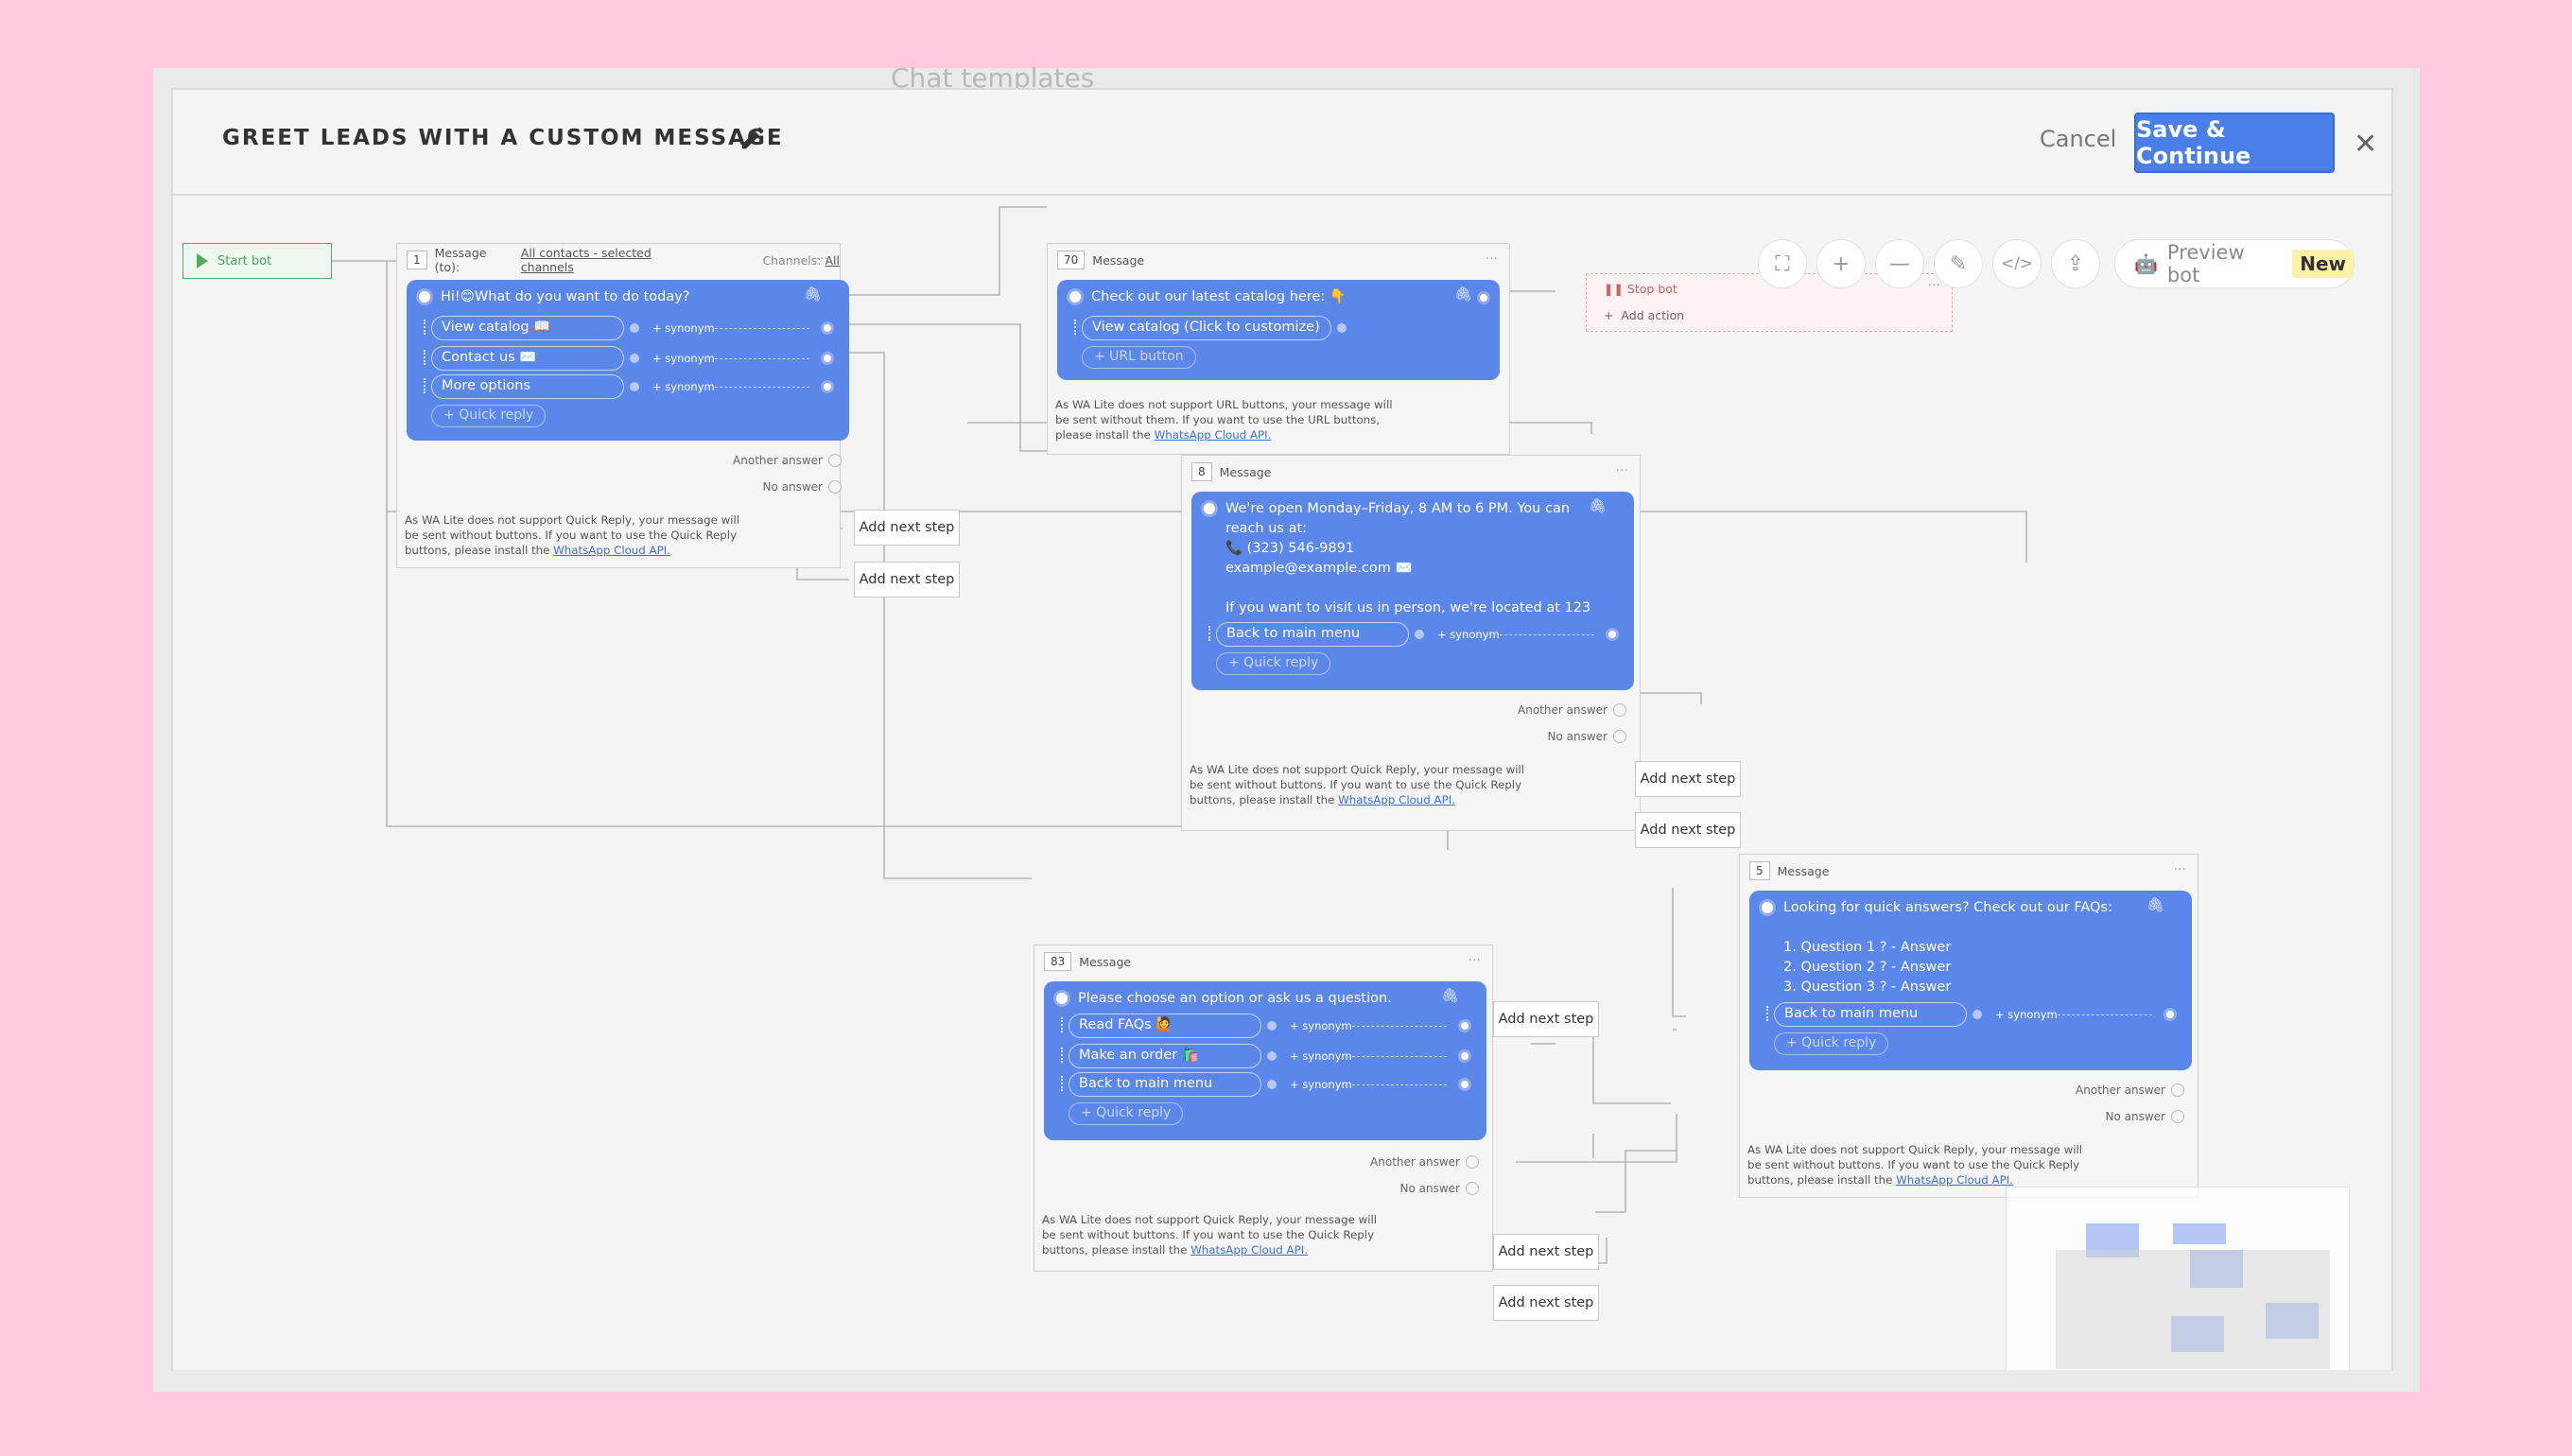 This screenshot has height=1456, width=2572. I want to click on zoom-in-icon: +, so click(1841, 263).